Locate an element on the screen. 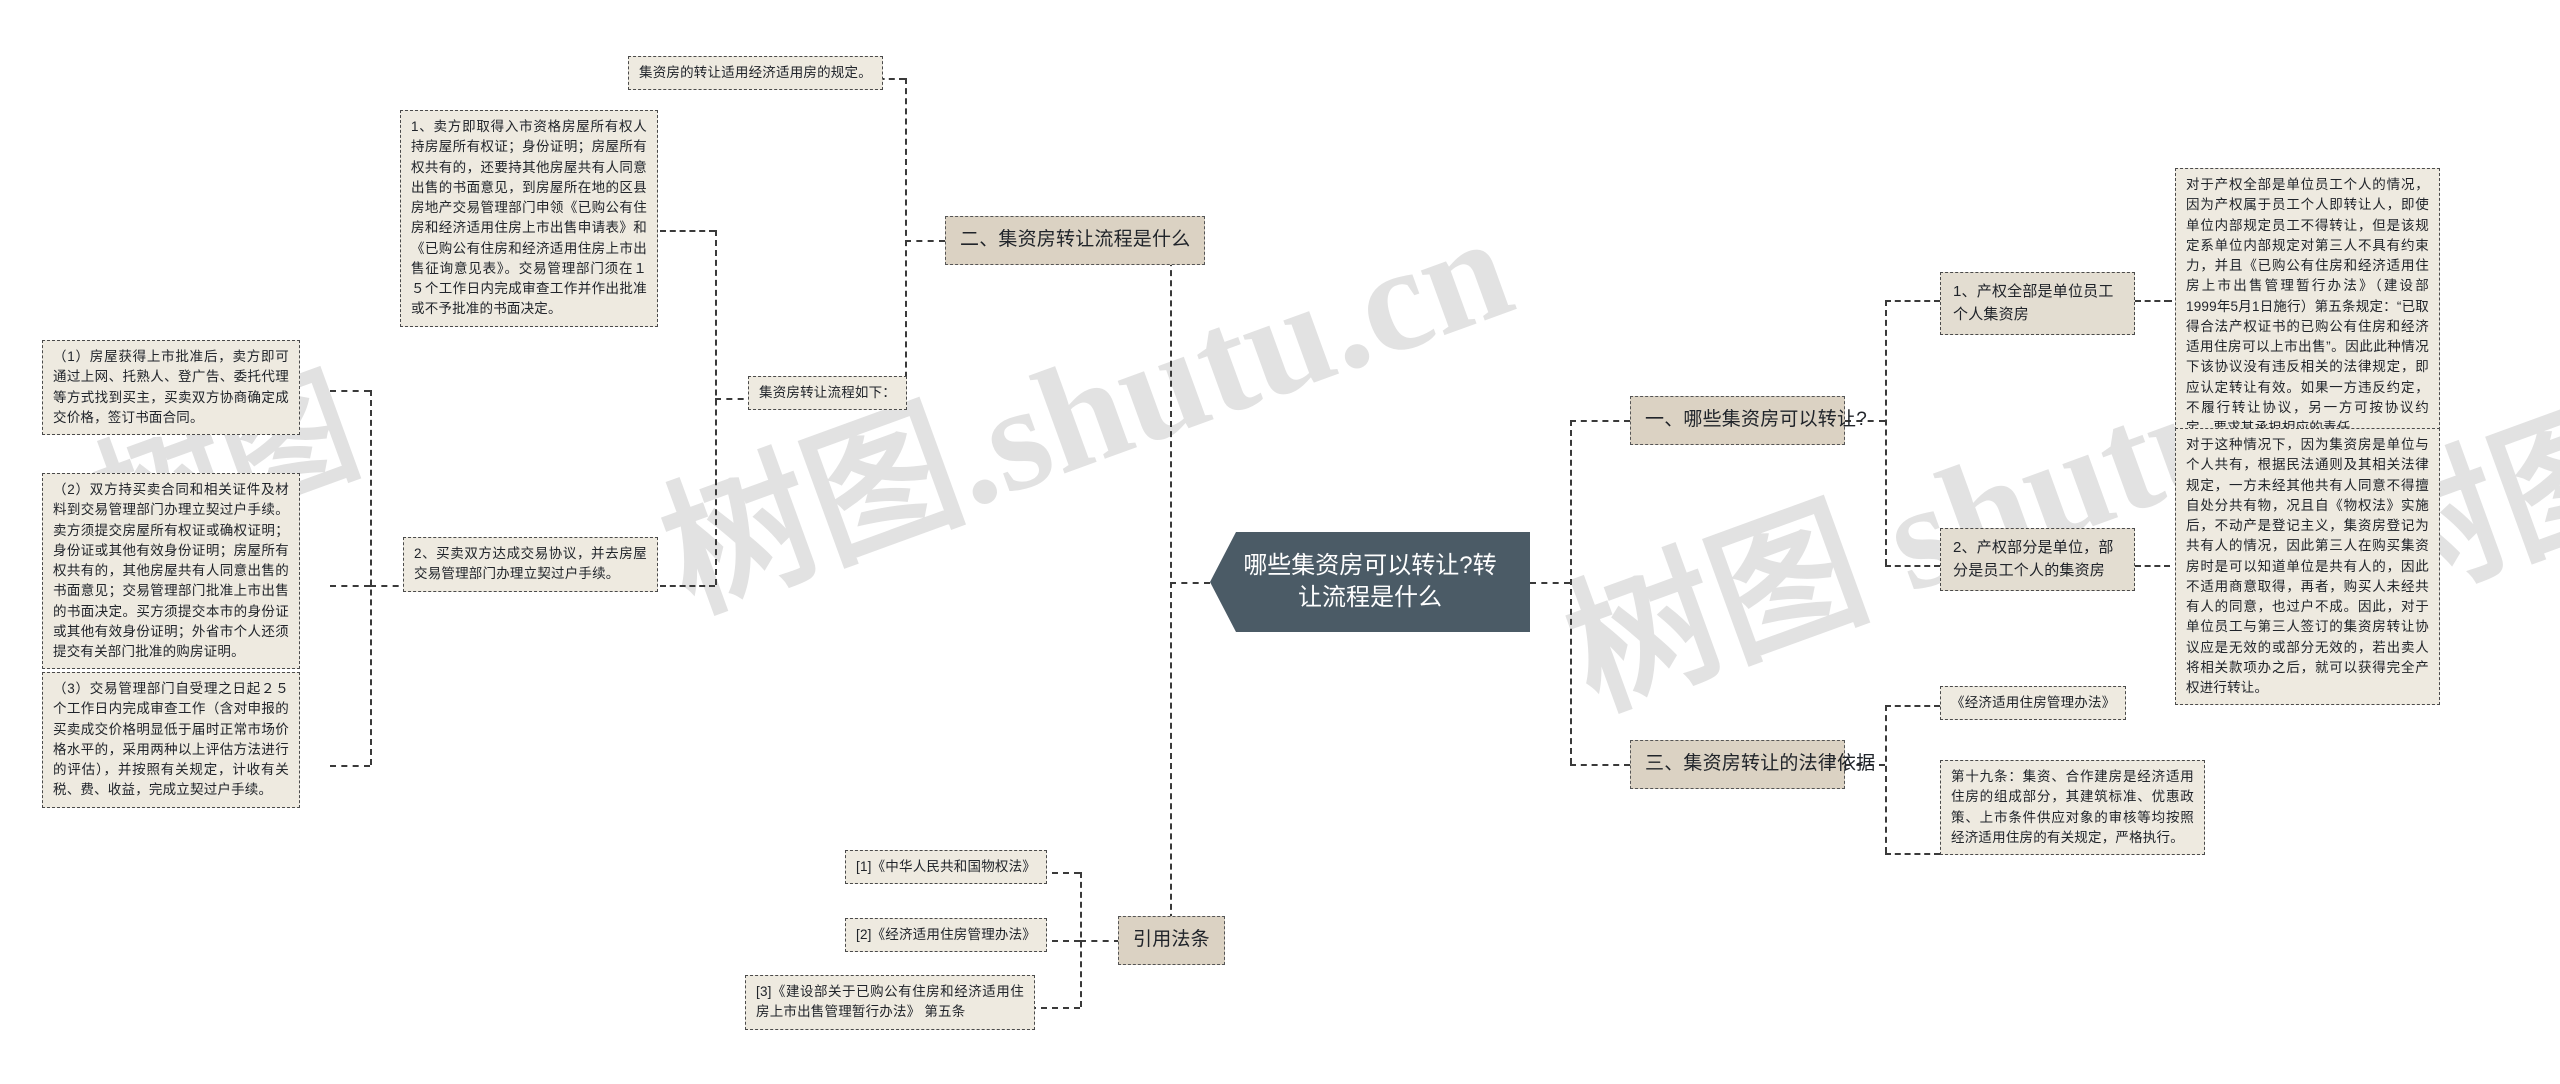 This screenshot has width=2560, height=1084. branch-label: 三、集资房转让的法律依据 is located at coordinates (1760, 763).